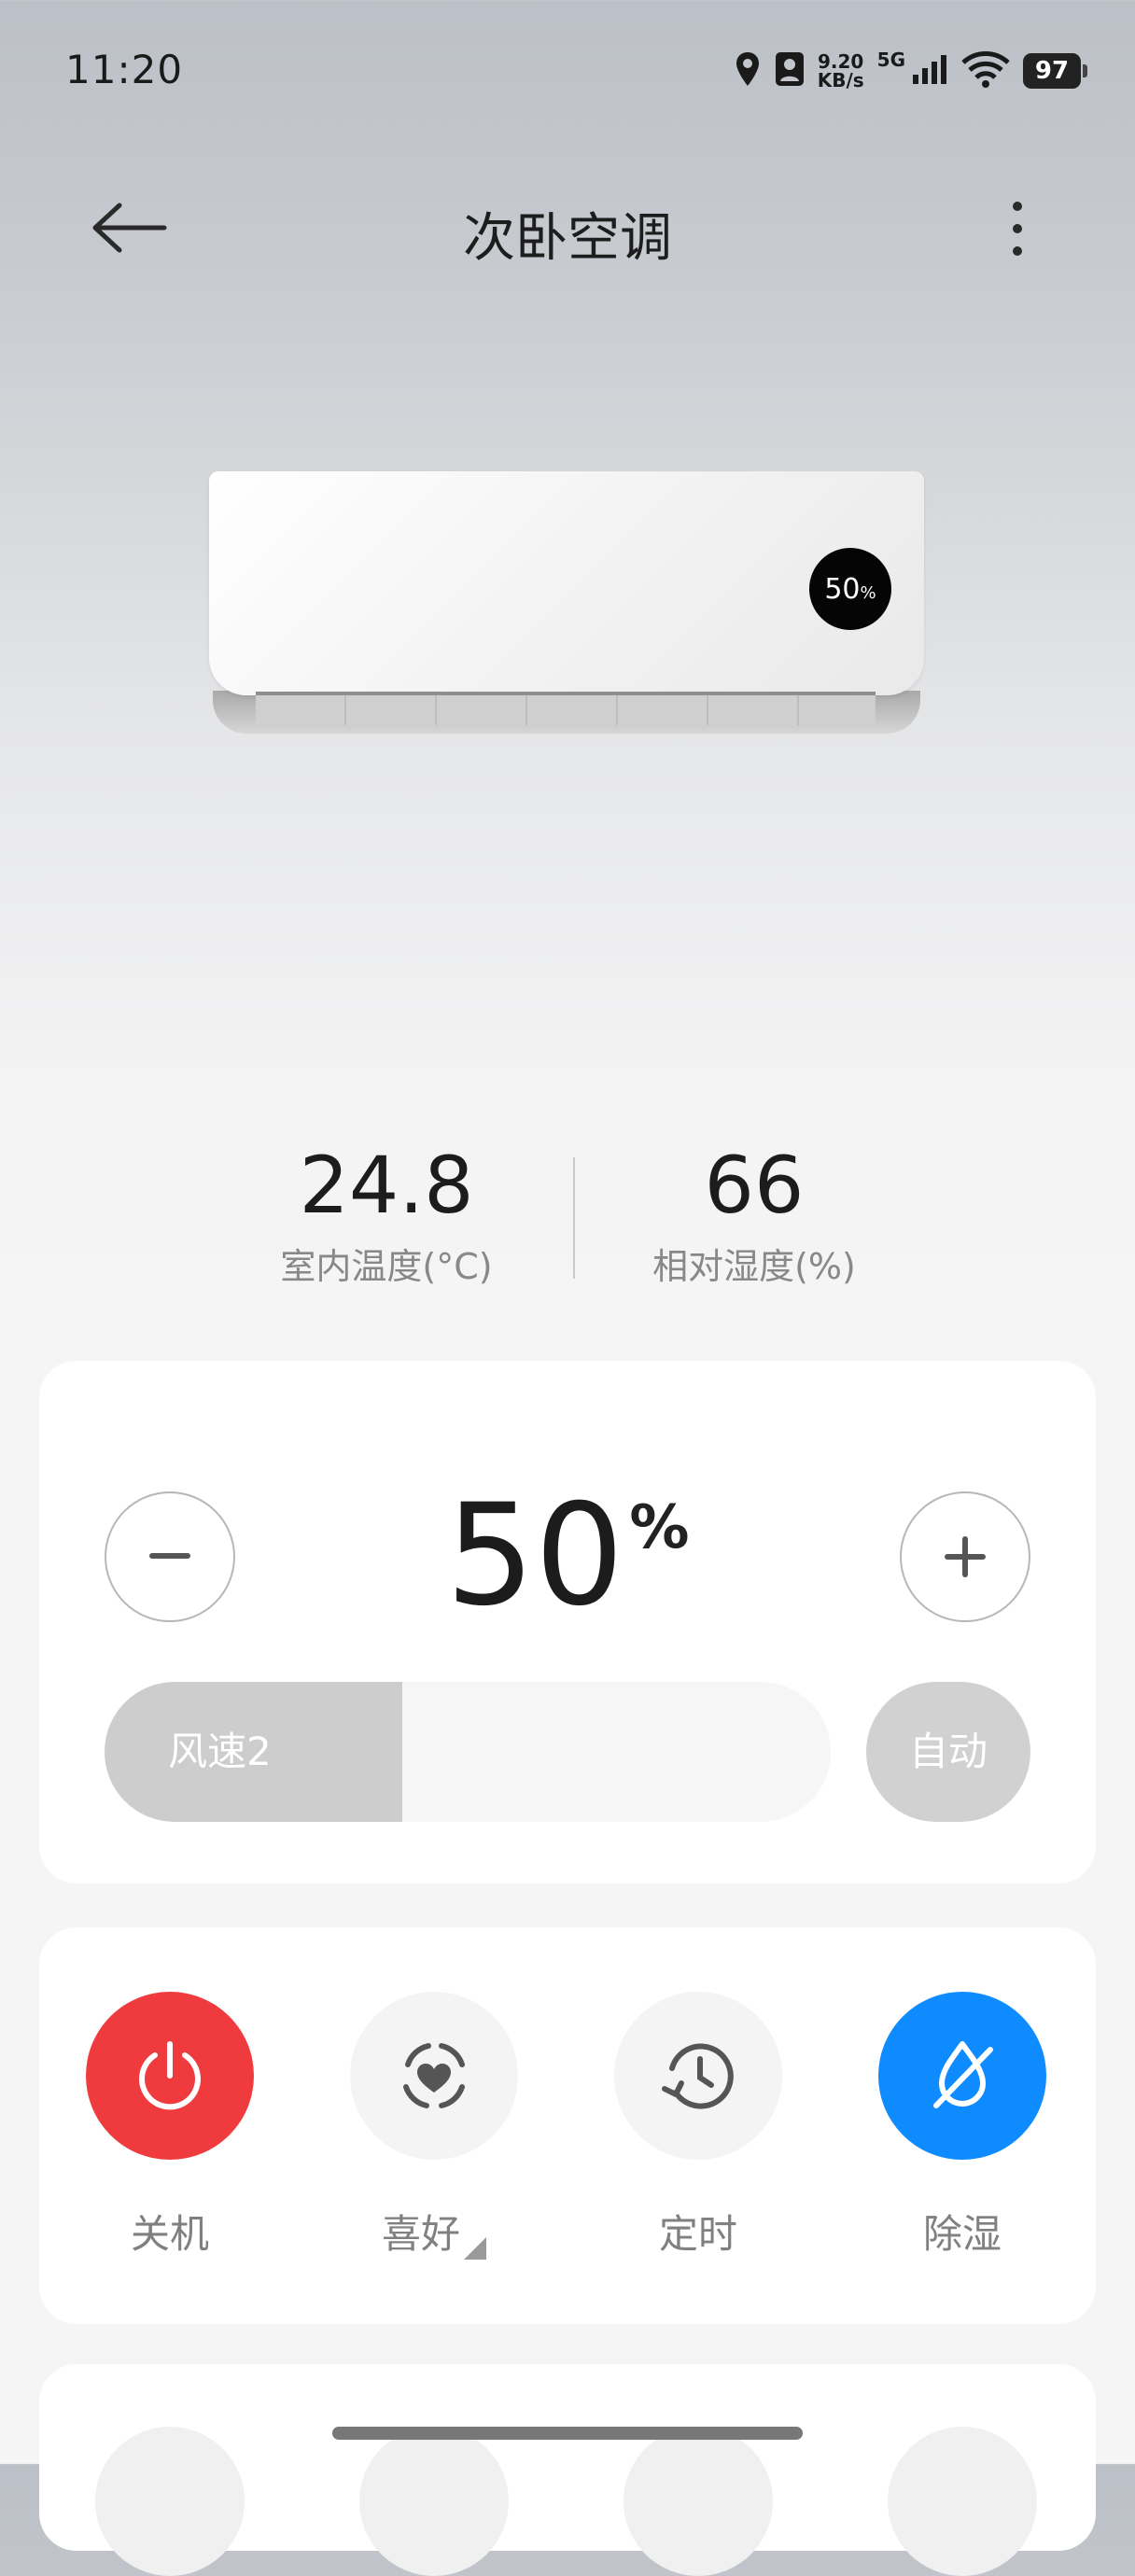  I want to click on increase-button, so click(965, 1556).